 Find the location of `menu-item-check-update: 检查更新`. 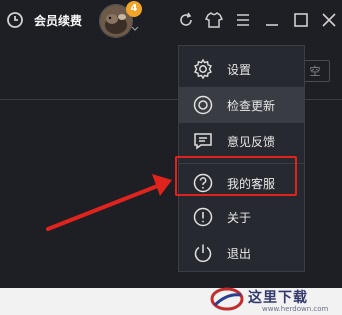

menu-item-check-update: 检查更新 is located at coordinates (241, 105).